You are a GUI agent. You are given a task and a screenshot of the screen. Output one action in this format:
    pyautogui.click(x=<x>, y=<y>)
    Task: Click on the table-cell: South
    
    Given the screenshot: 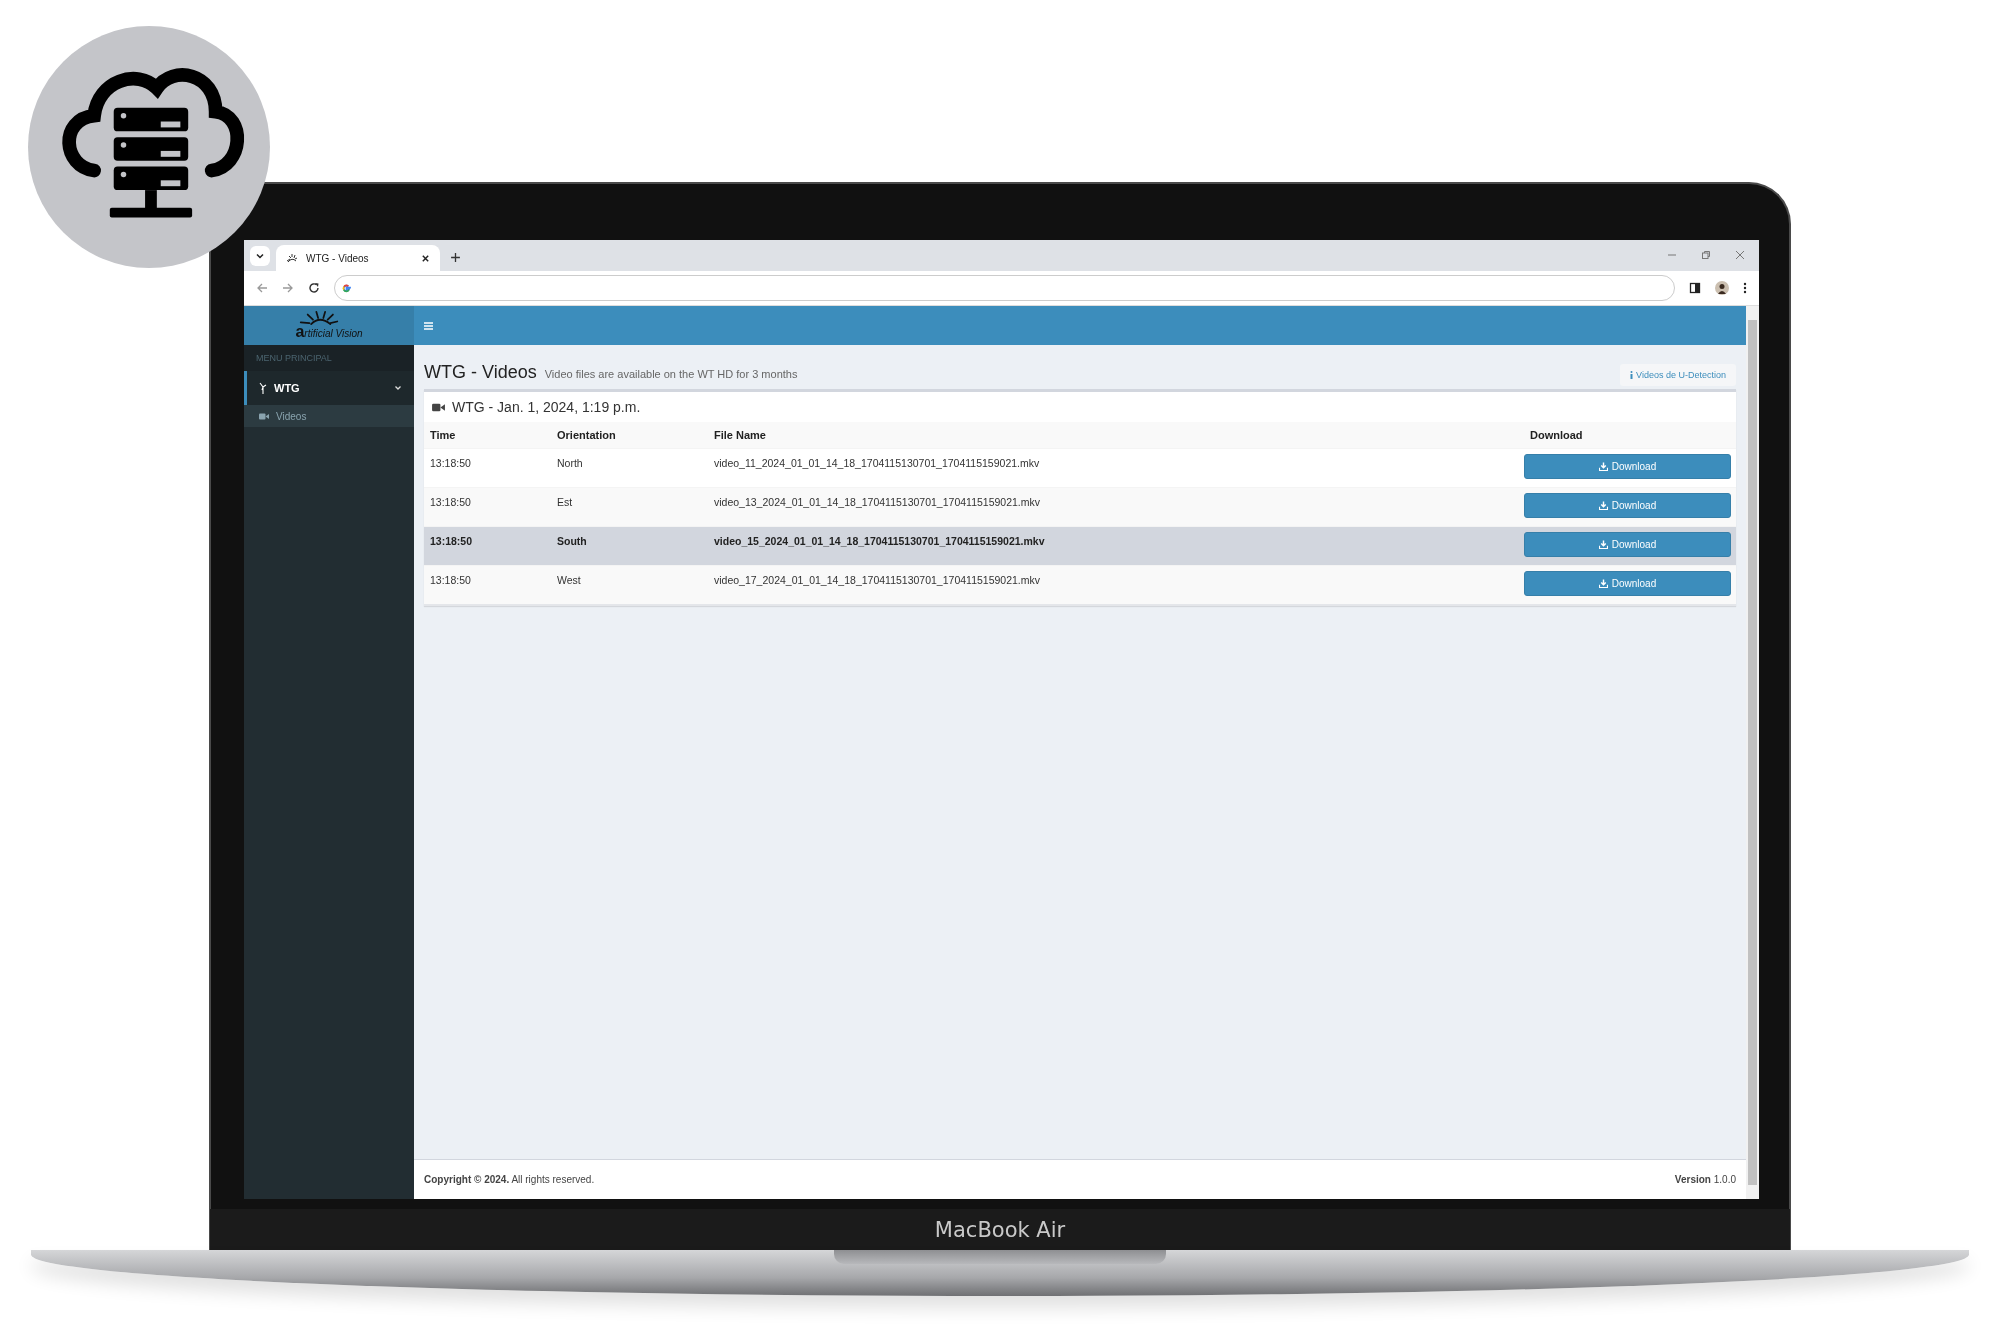 What is the action you would take?
    pyautogui.click(x=629, y=546)
    